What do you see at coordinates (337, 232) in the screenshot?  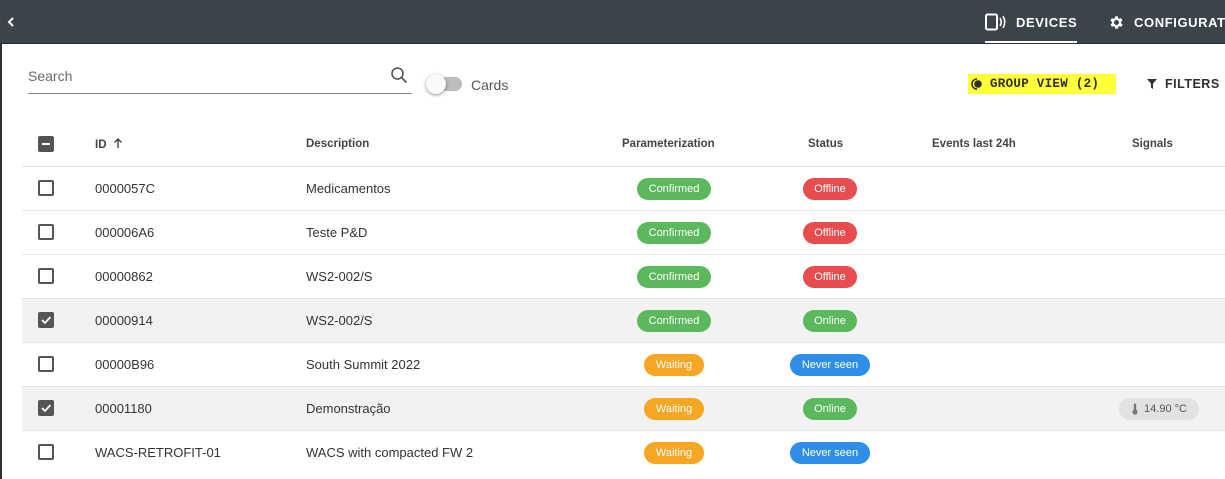 I see `cell-description: Teste P&D` at bounding box center [337, 232].